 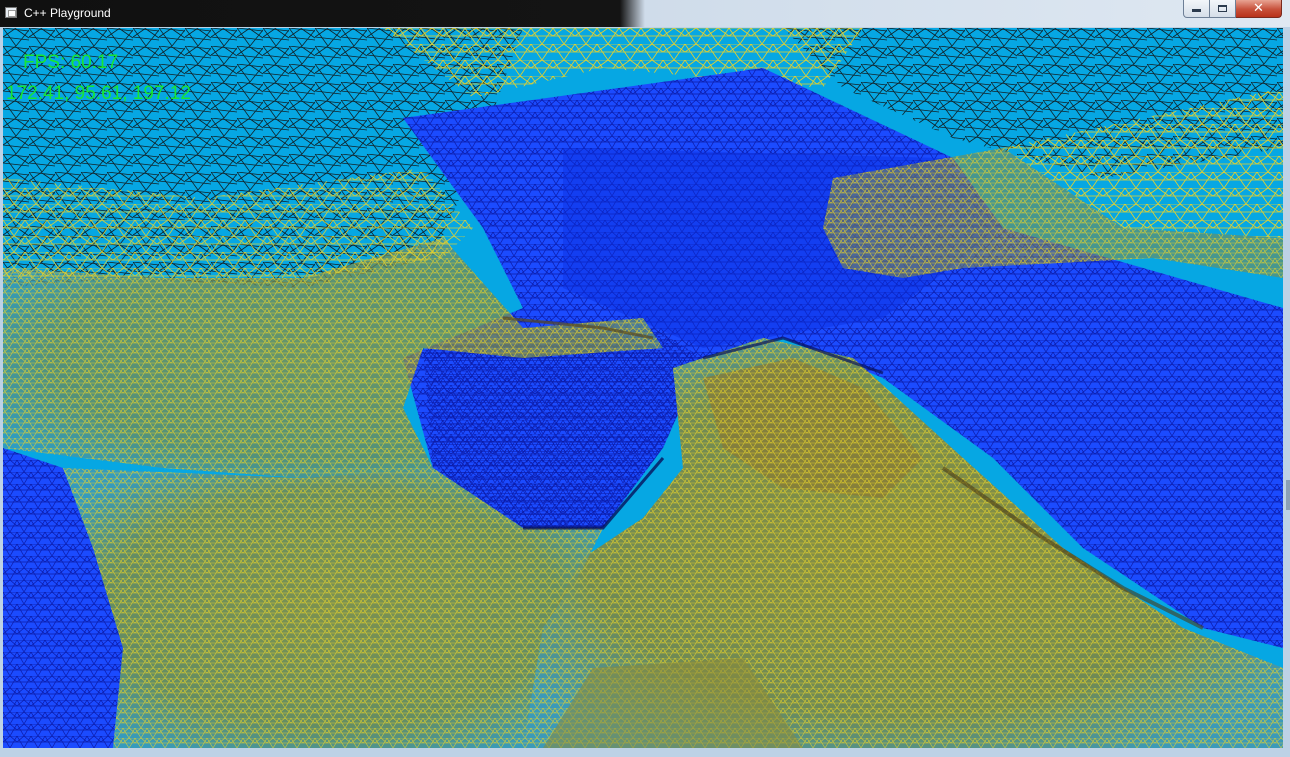 What do you see at coordinates (1288, 495) in the screenshot?
I see `window-resize-edge` at bounding box center [1288, 495].